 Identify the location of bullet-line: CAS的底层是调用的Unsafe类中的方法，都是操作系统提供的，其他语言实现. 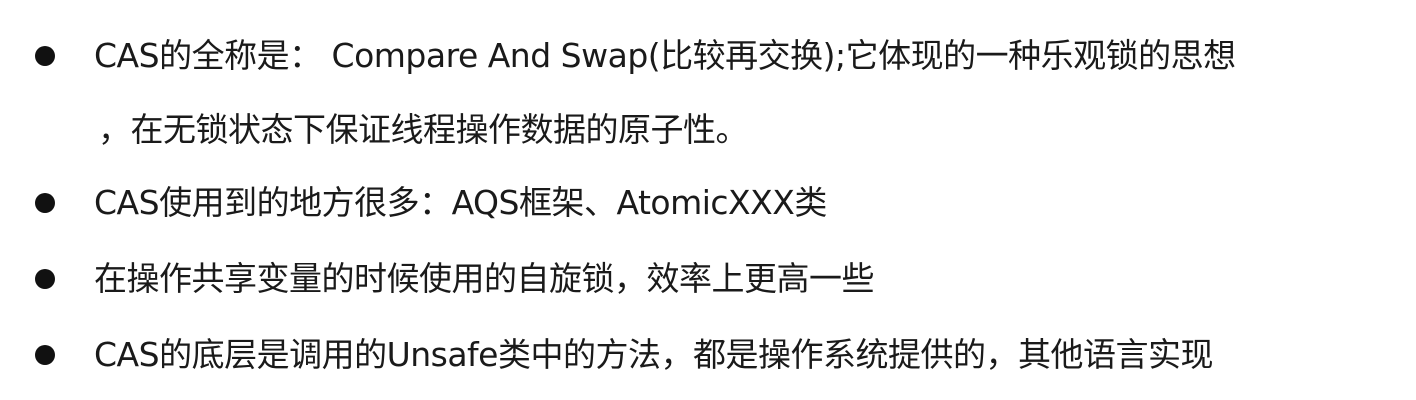
(653, 354).